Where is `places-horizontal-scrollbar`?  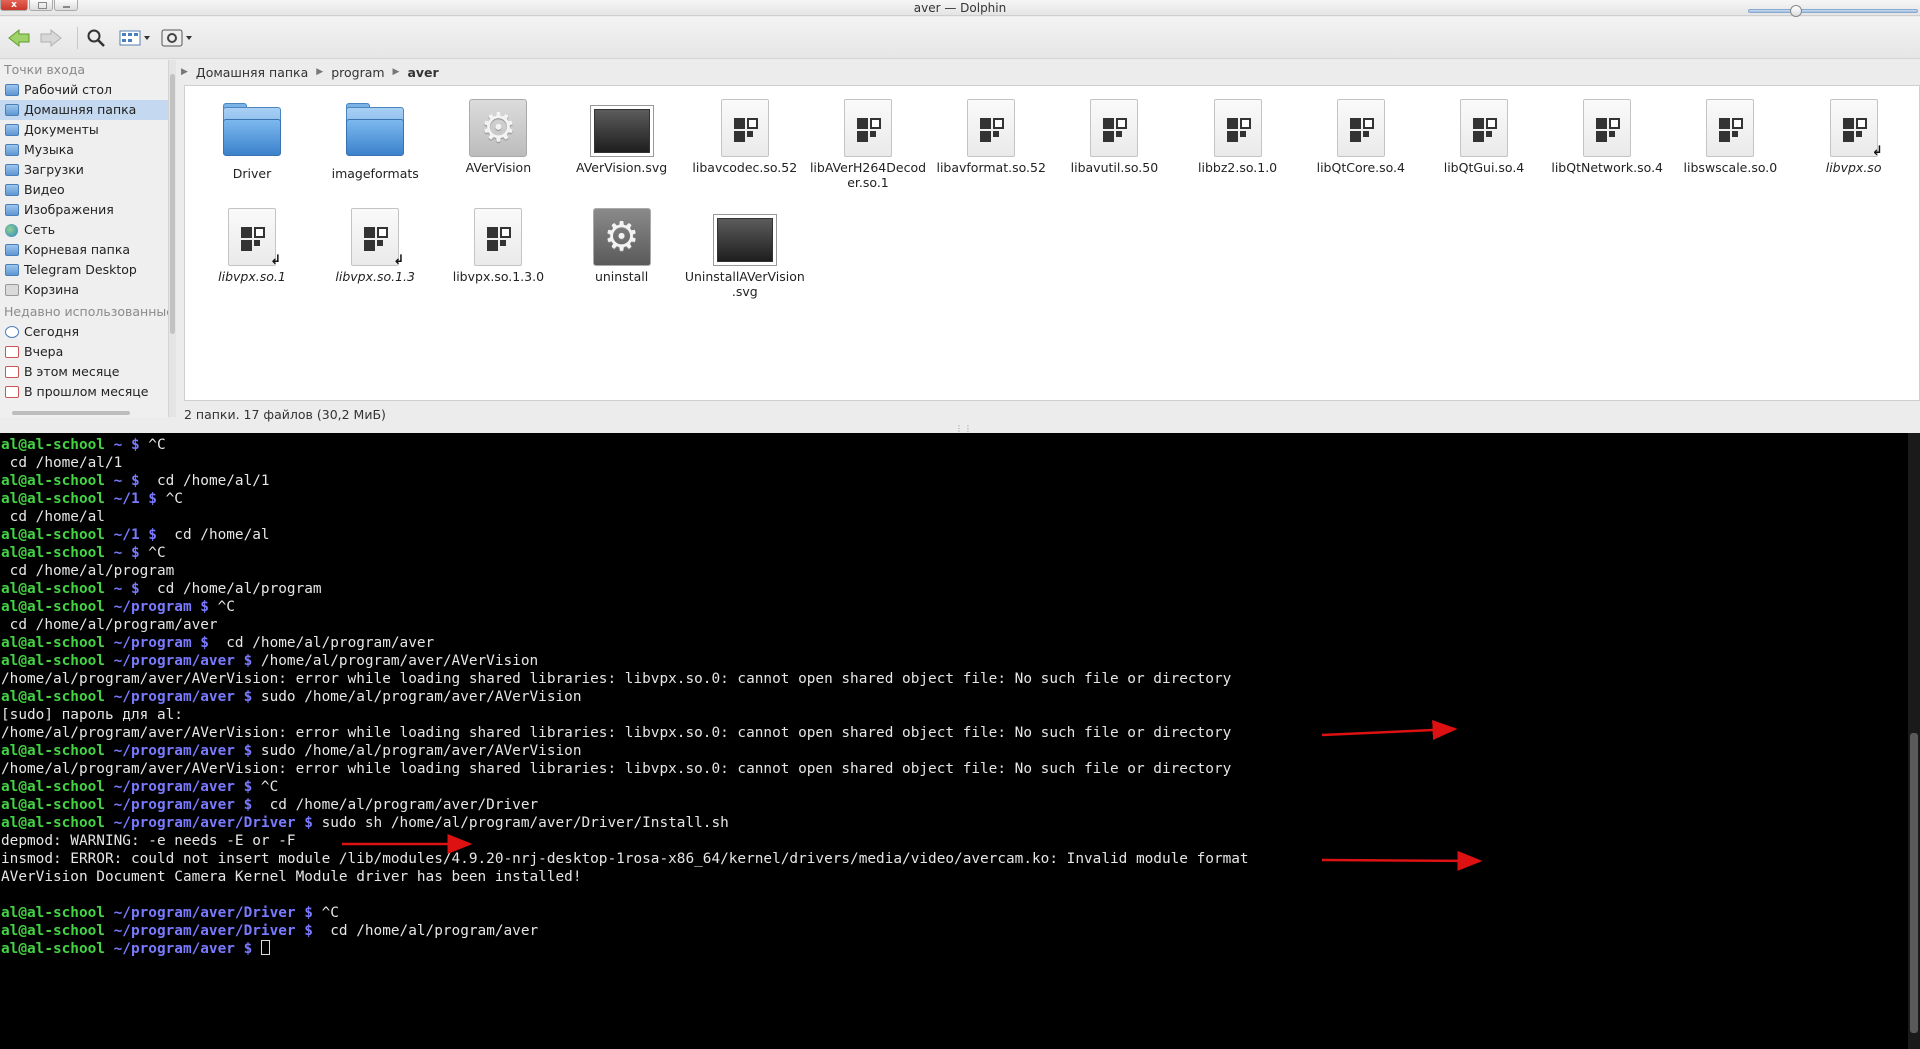 places-horizontal-scrollbar is located at coordinates (84, 413).